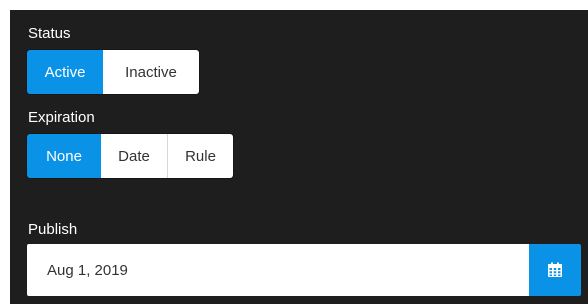 The image size is (588, 304). What do you see at coordinates (151, 72) in the screenshot?
I see `status-inactive-button: Inactive` at bounding box center [151, 72].